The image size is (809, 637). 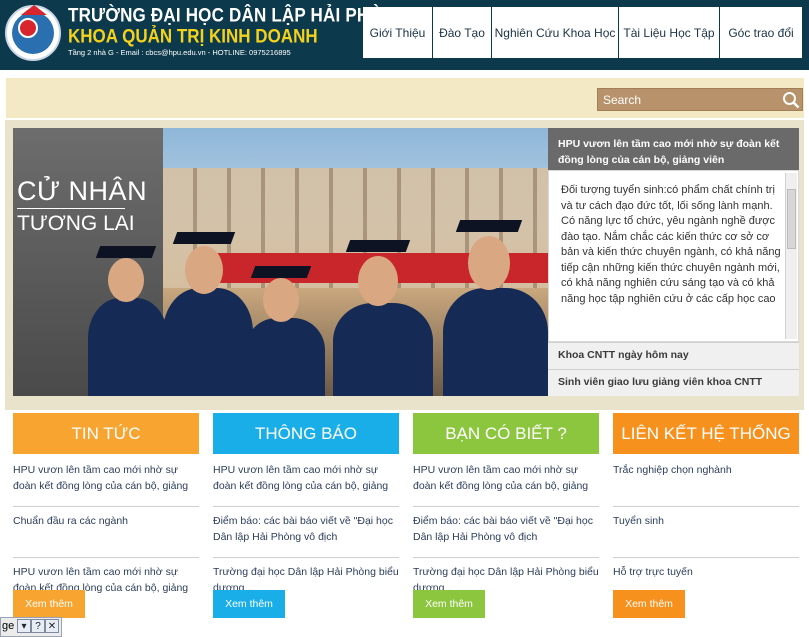 What do you see at coordinates (555, 32) in the screenshot?
I see `nav-item-nghien-cuu: Nghiên Cứu Khoa Học` at bounding box center [555, 32].